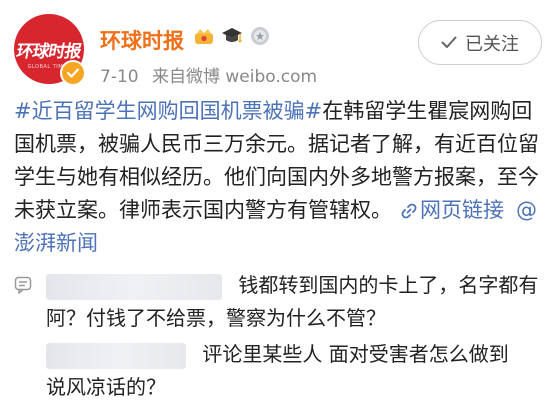  Describe the element at coordinates (462, 210) in the screenshot. I see `web-link-label: 网页链接` at that location.